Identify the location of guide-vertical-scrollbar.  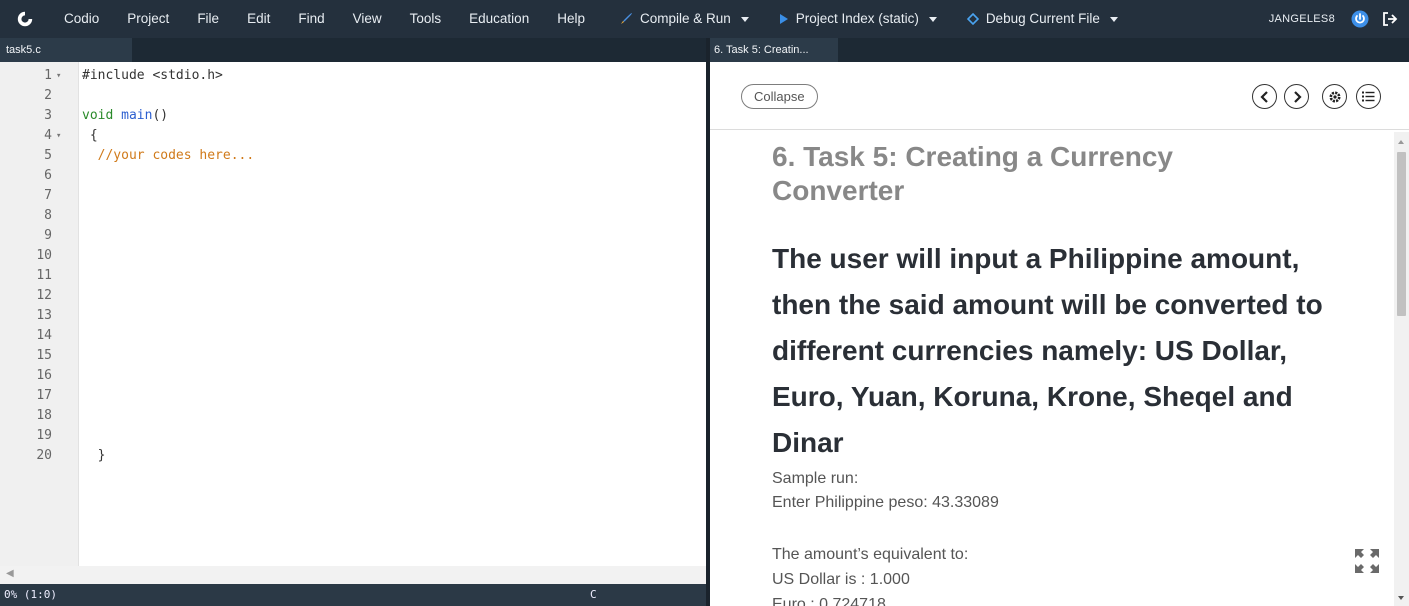
(1401, 369).